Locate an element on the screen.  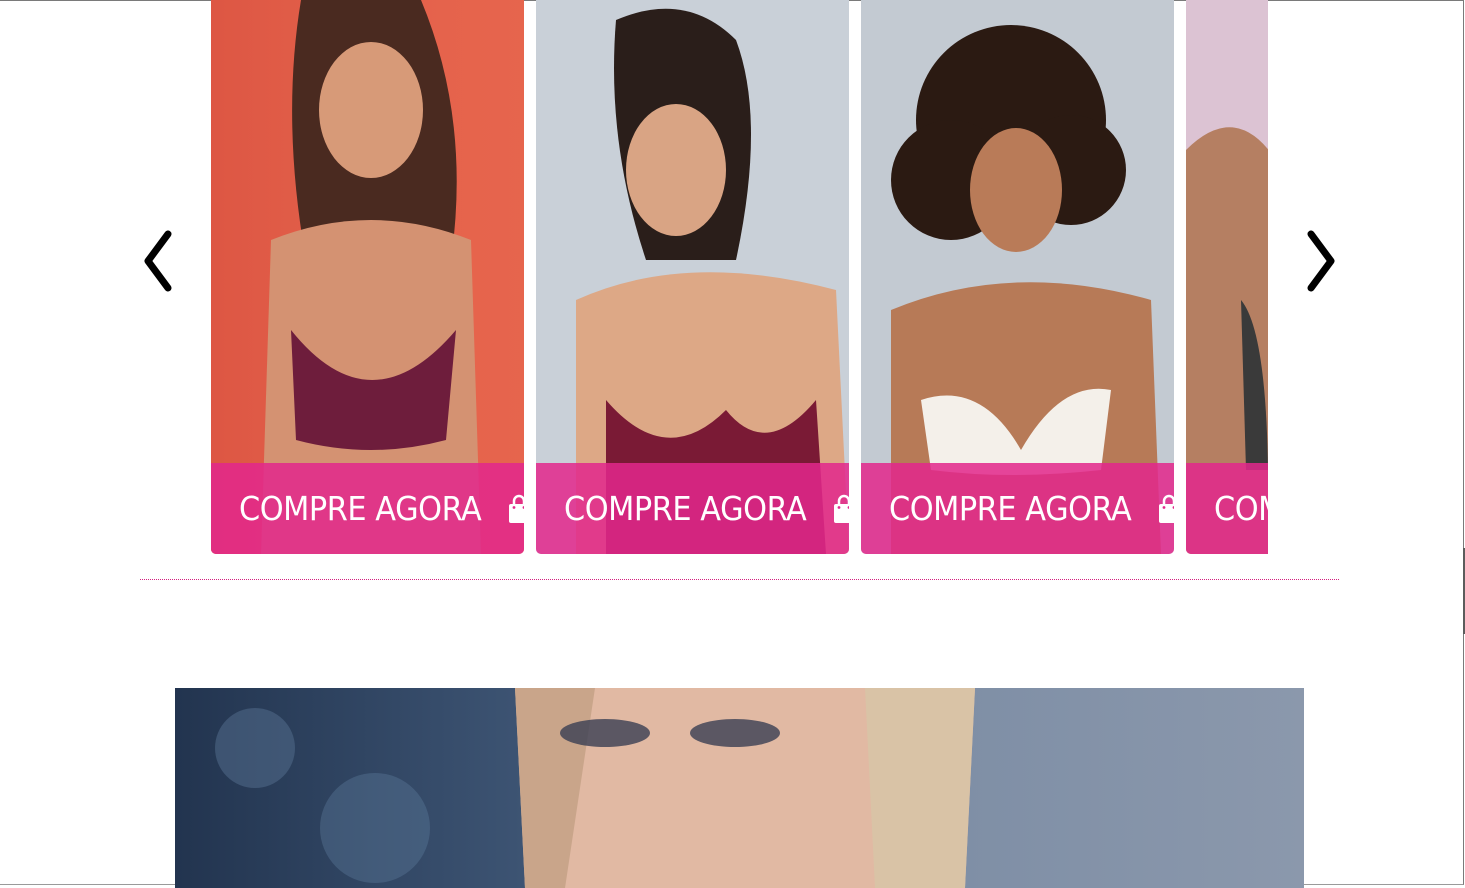
chevron-left-icon is located at coordinates (158, 261).